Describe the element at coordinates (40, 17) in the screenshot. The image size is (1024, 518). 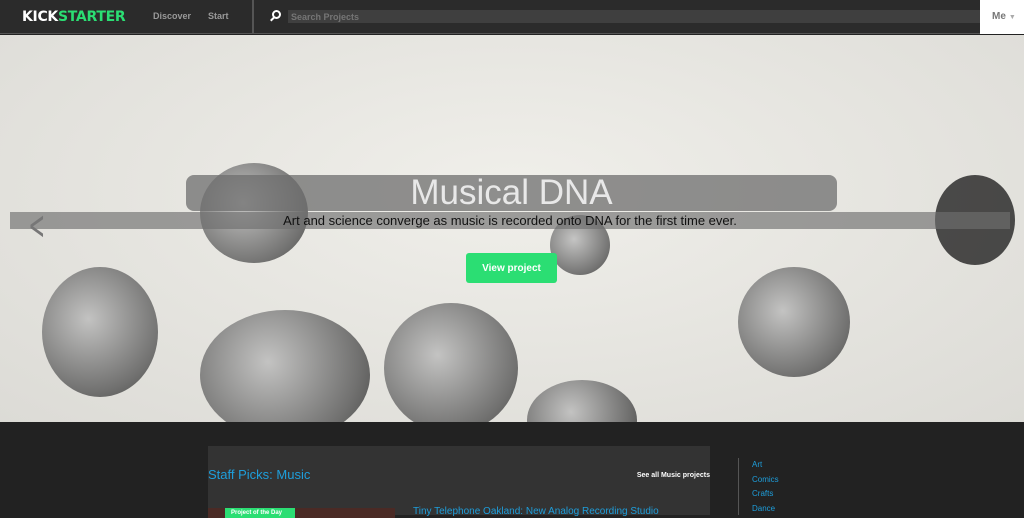
I see `logo-part: KICK` at that location.